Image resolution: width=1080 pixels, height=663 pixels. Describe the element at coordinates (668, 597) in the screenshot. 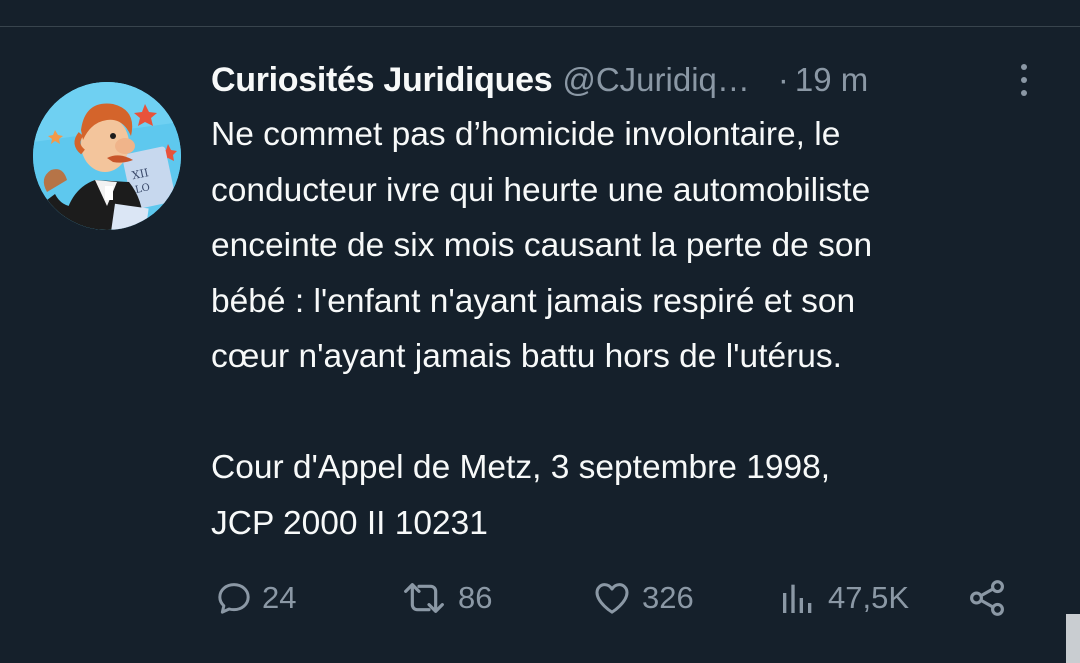

I see `like-count: 326` at that location.